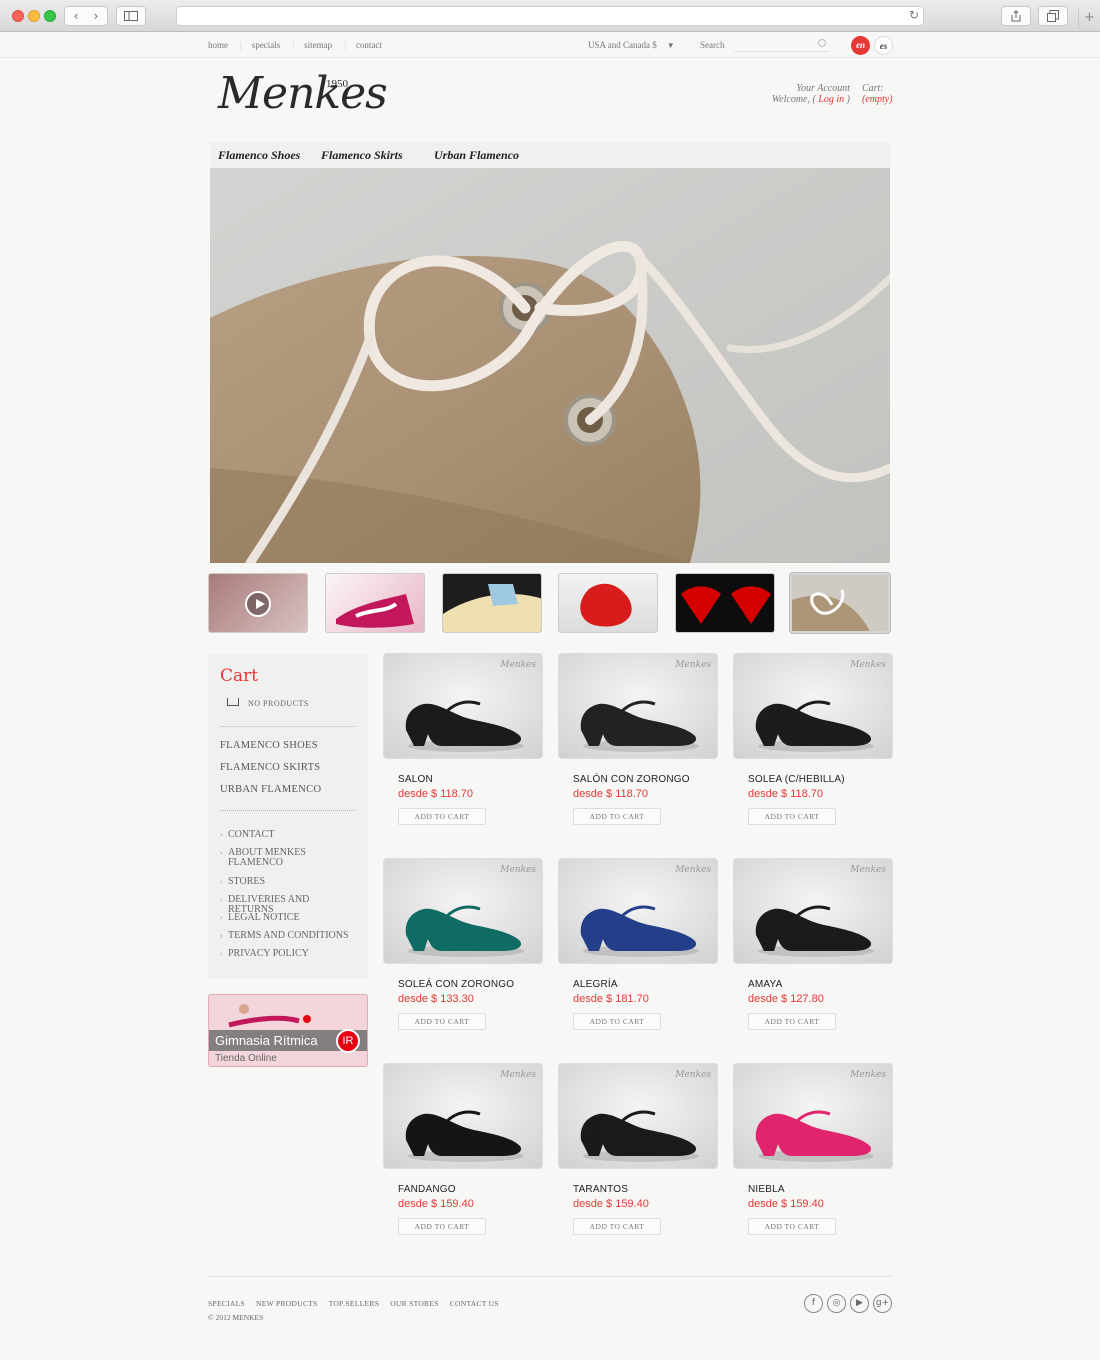  Describe the element at coordinates (831, 99) in the screenshot. I see `login-link: Log in` at that location.